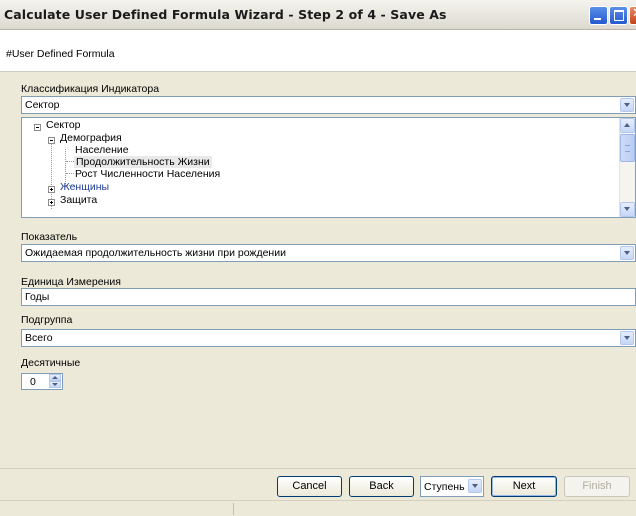 This screenshot has height=516, width=636. What do you see at coordinates (78, 200) in the screenshot?
I see `tree-node-protection: Защита` at bounding box center [78, 200].